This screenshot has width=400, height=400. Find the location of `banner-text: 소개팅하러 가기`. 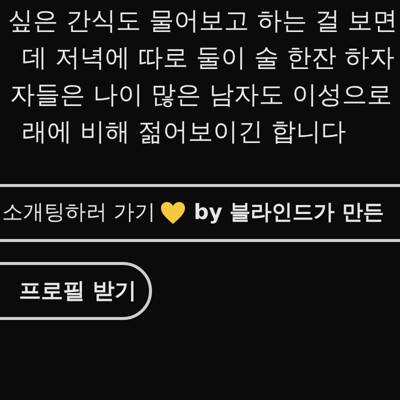

banner-text: 소개팅하러 가기 is located at coordinates (79, 213).